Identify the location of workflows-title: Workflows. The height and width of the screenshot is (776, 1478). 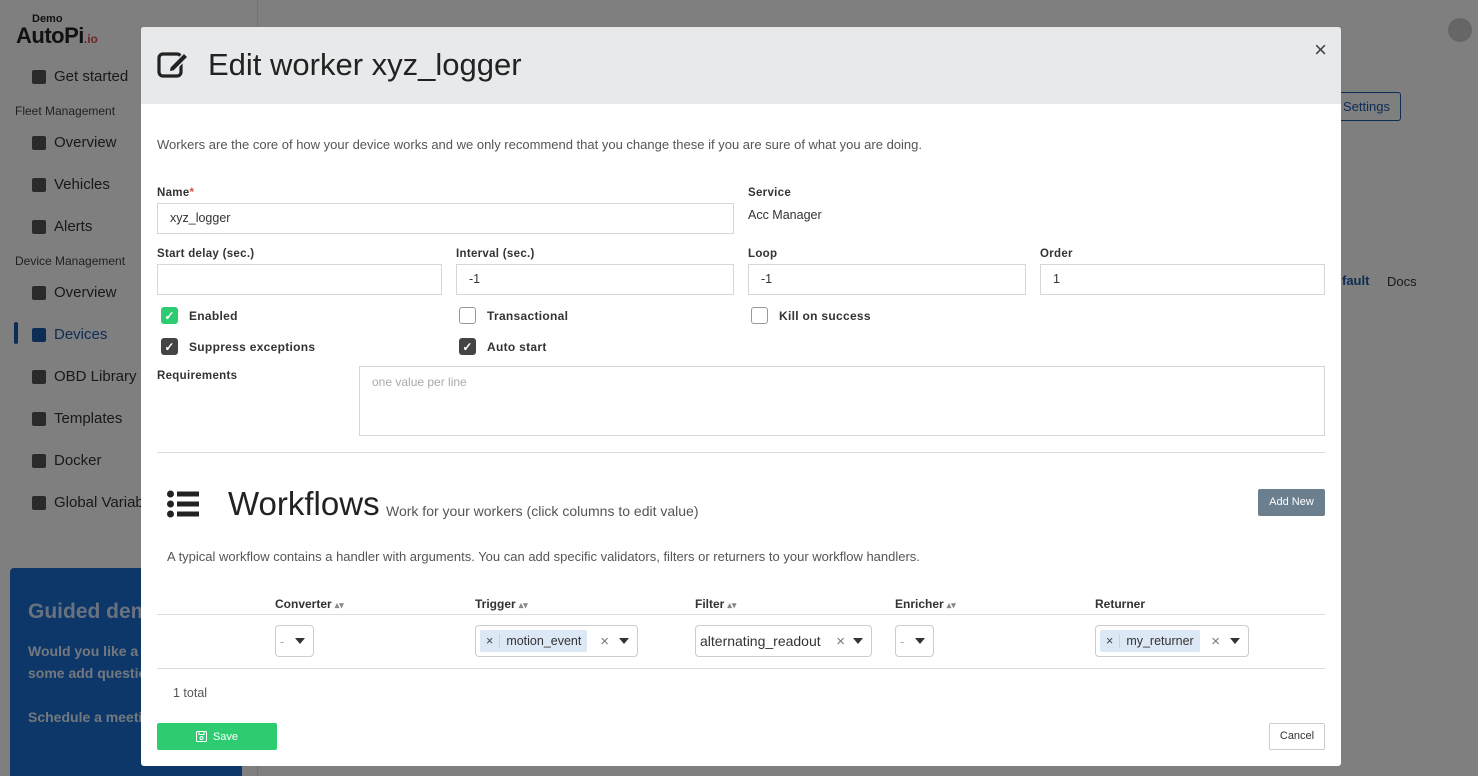
(304, 503).